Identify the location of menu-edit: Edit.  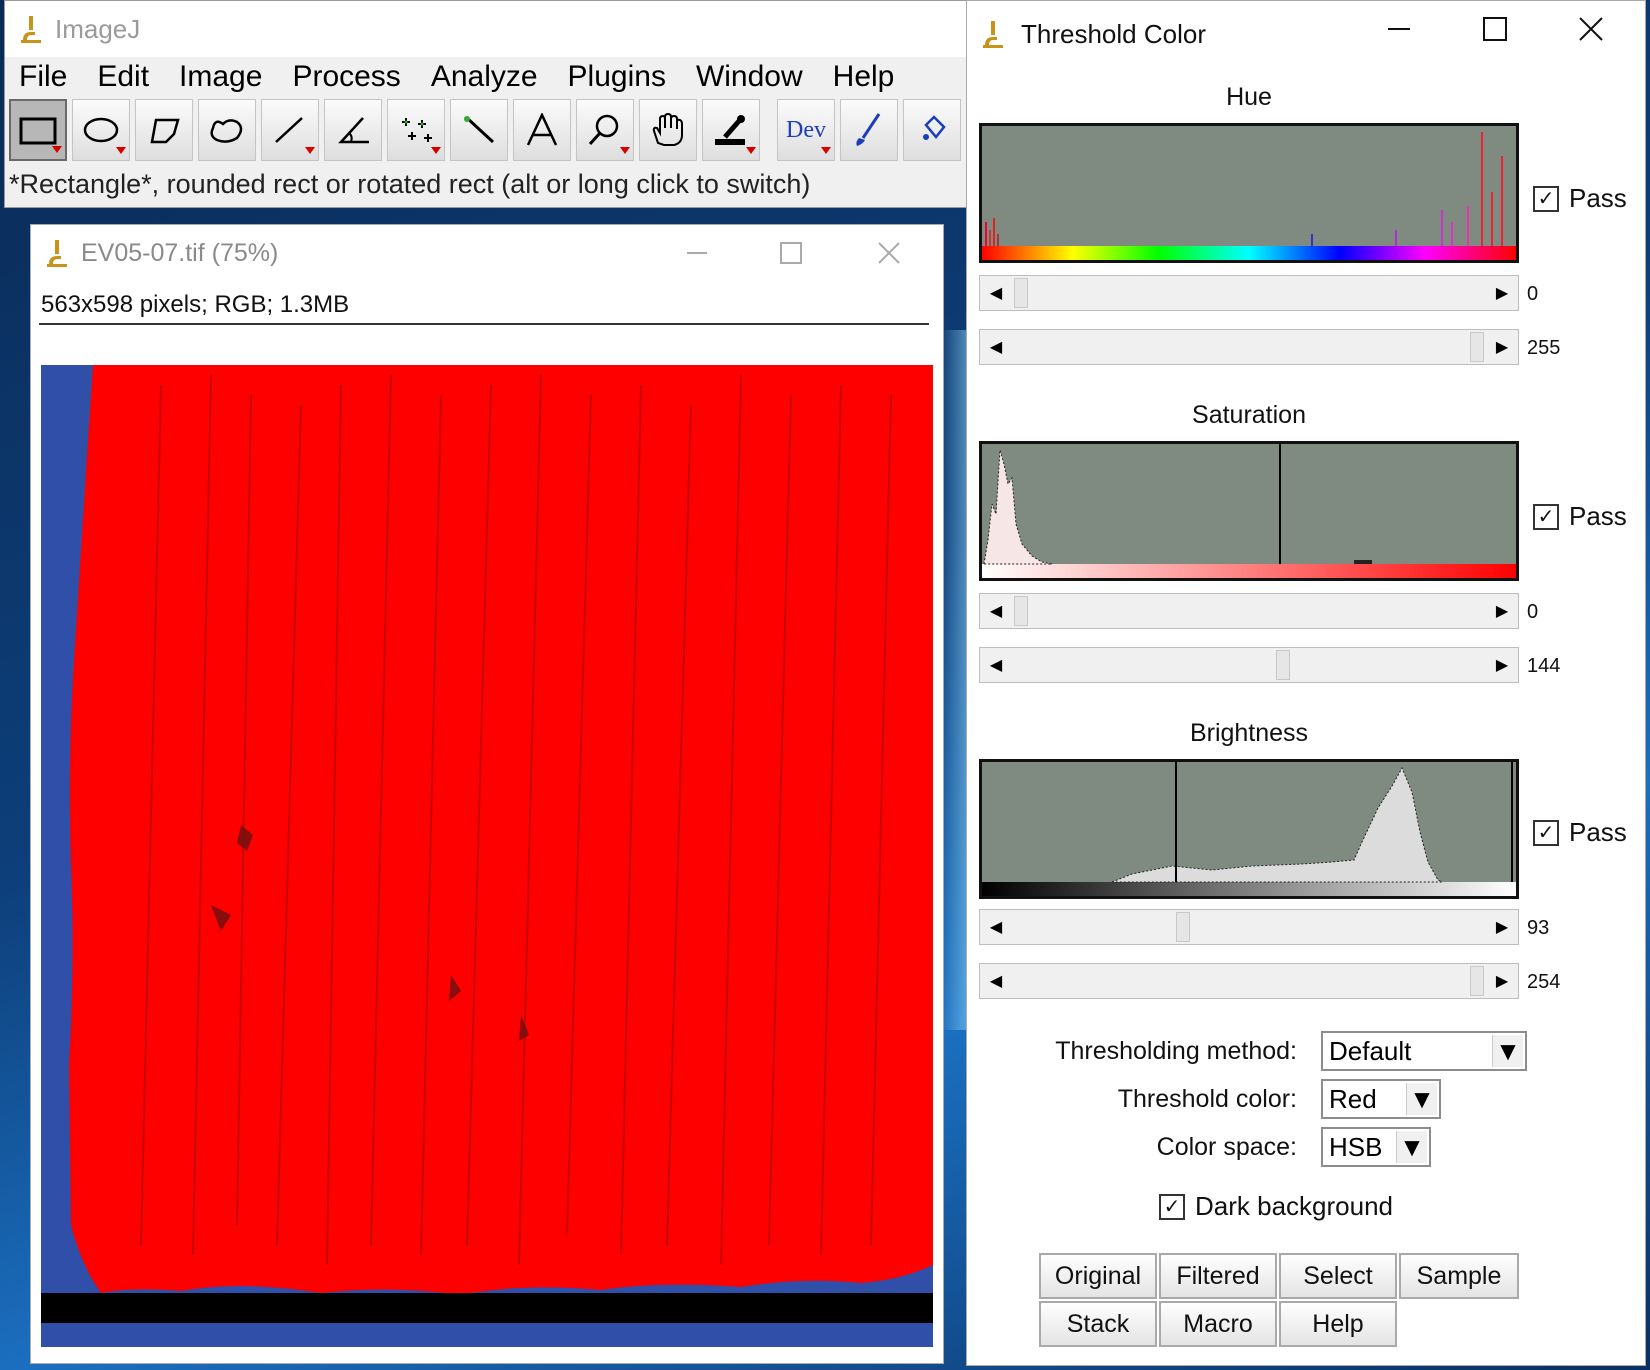
(123, 77).